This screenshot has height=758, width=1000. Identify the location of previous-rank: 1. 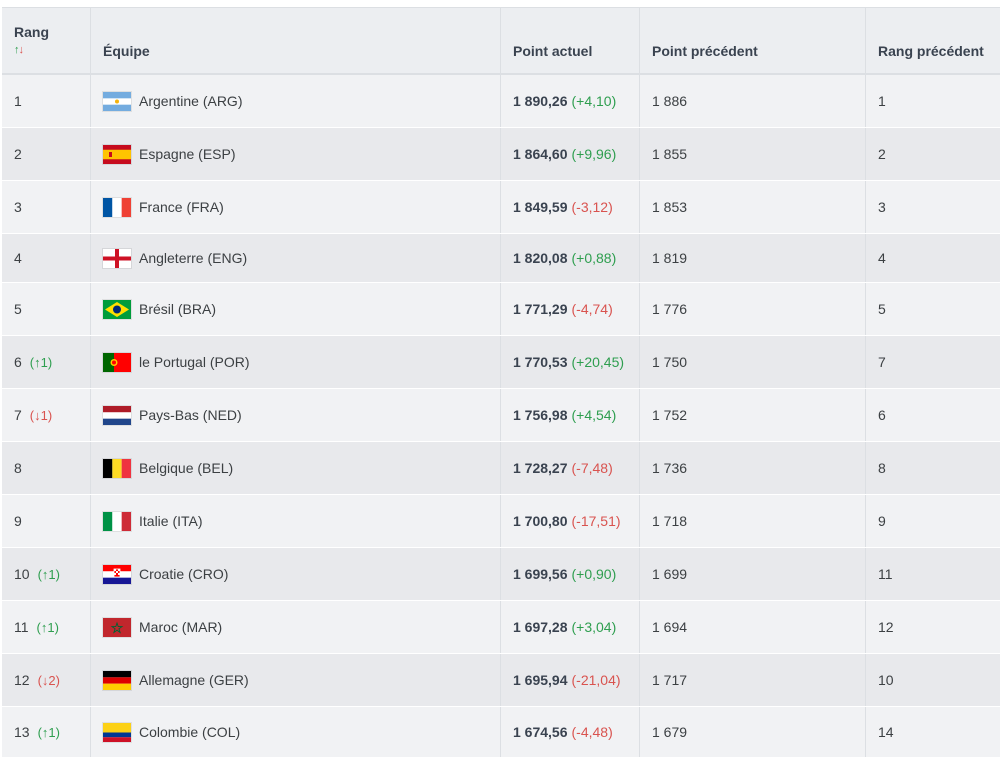
(882, 101).